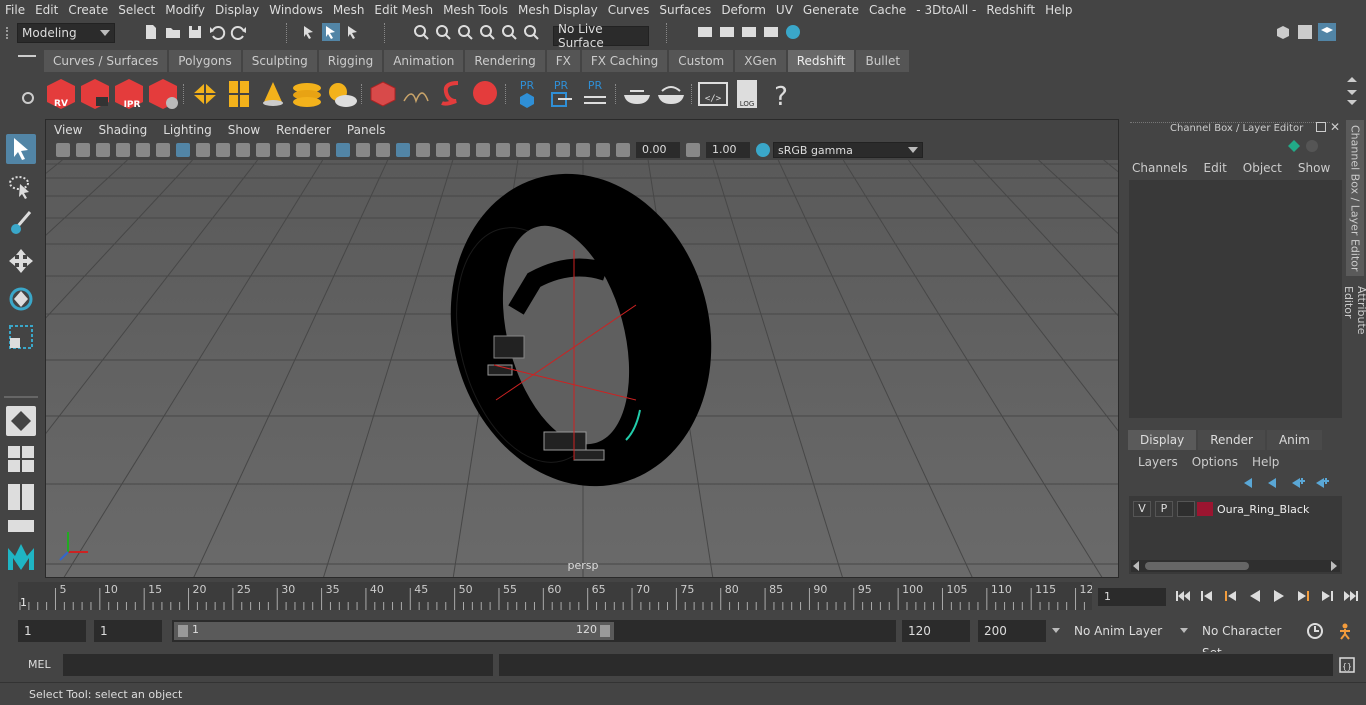  What do you see at coordinates (1136, 566) in the screenshot?
I see `scroll-left-arrow` at bounding box center [1136, 566].